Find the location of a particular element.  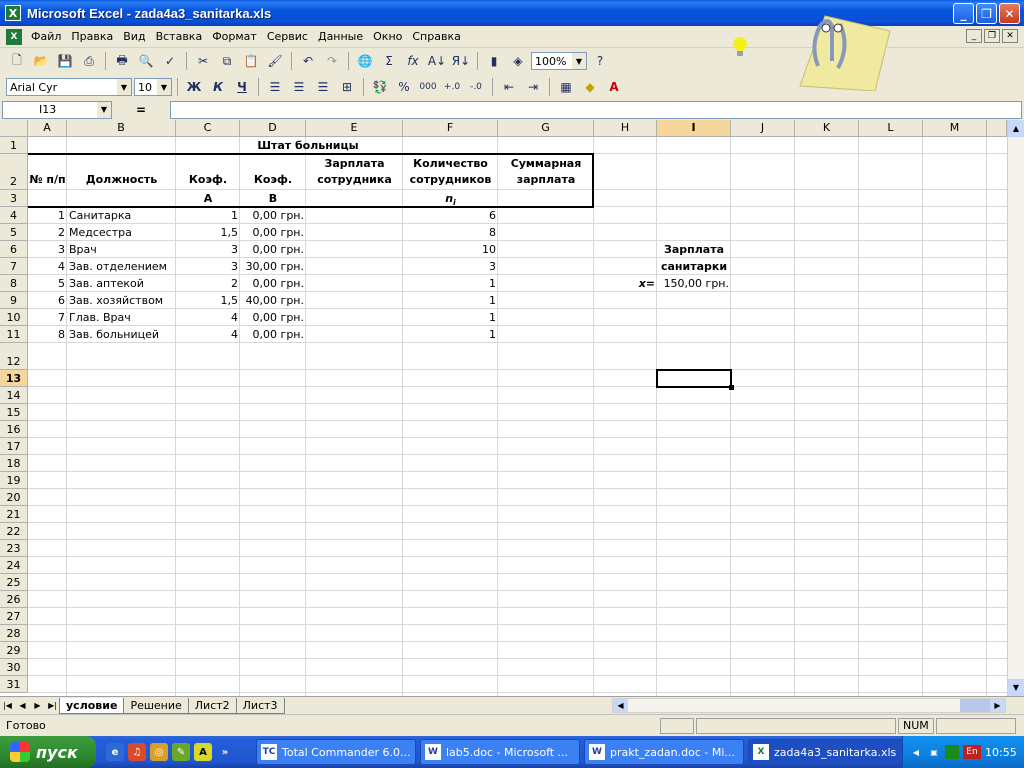

underline-button: Ч is located at coordinates (242, 87).